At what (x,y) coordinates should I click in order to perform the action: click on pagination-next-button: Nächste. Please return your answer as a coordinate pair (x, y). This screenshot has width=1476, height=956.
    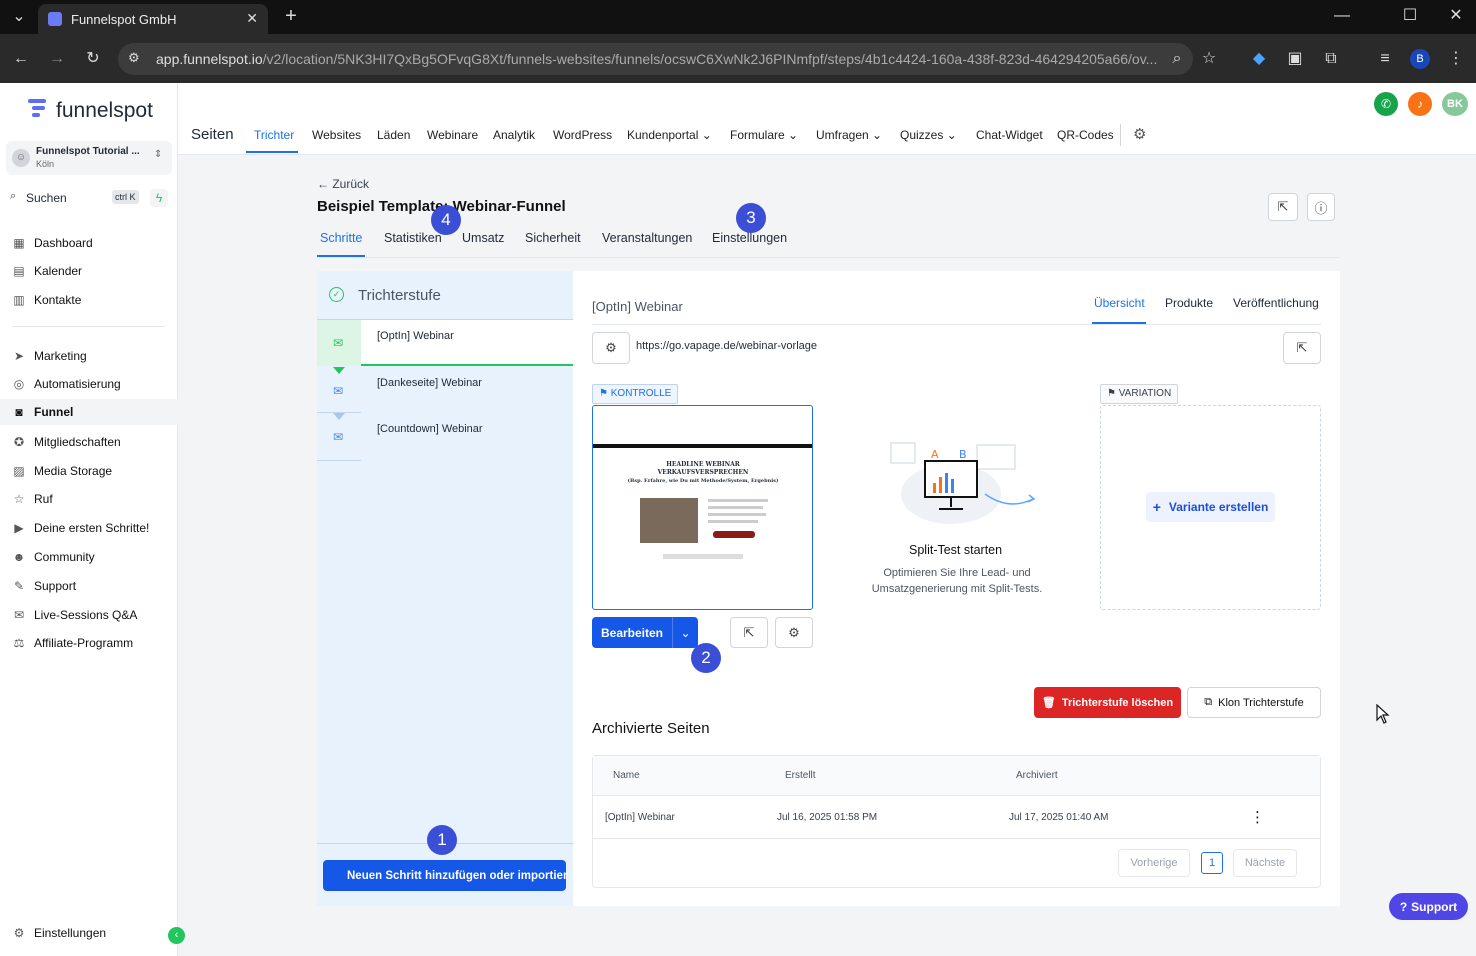
    Looking at the image, I should click on (1265, 863).